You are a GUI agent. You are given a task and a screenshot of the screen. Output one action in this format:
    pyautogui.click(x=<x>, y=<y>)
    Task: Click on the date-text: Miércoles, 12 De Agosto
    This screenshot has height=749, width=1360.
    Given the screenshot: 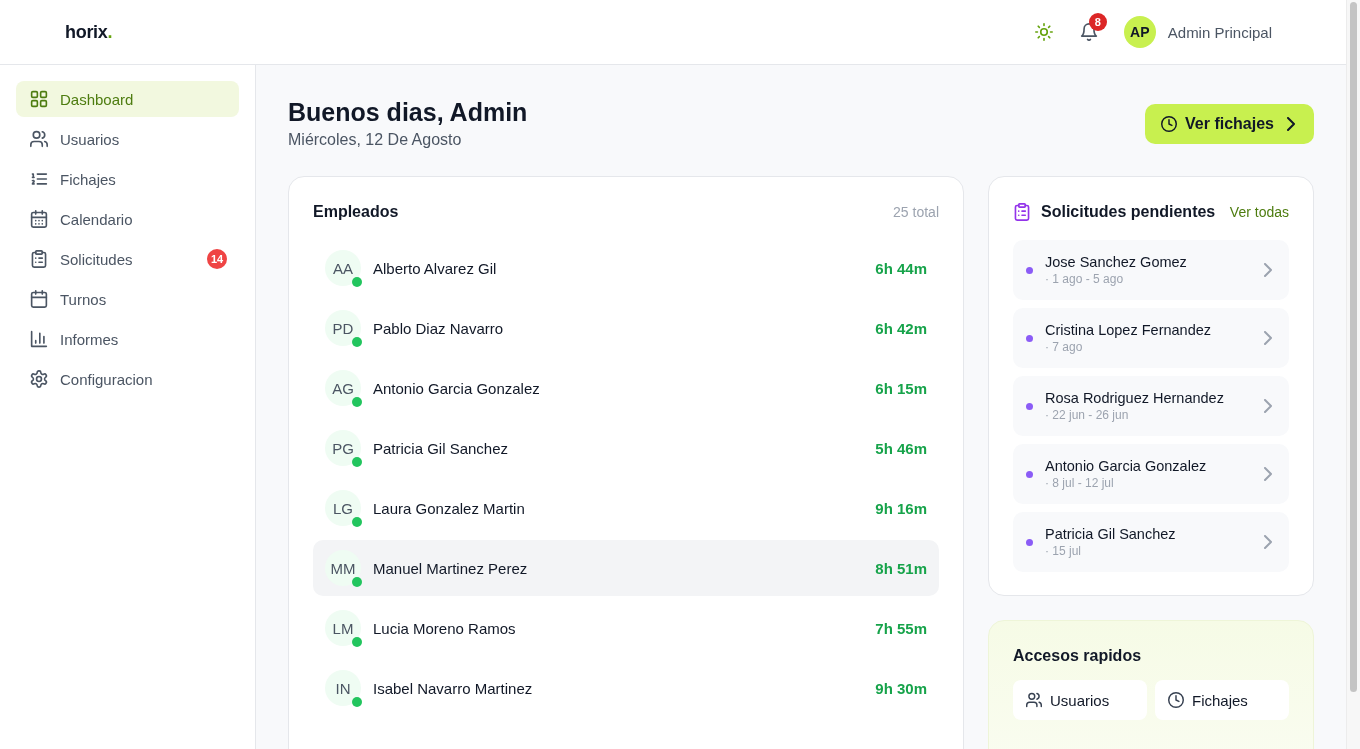 What is the action you would take?
    pyautogui.click(x=375, y=140)
    